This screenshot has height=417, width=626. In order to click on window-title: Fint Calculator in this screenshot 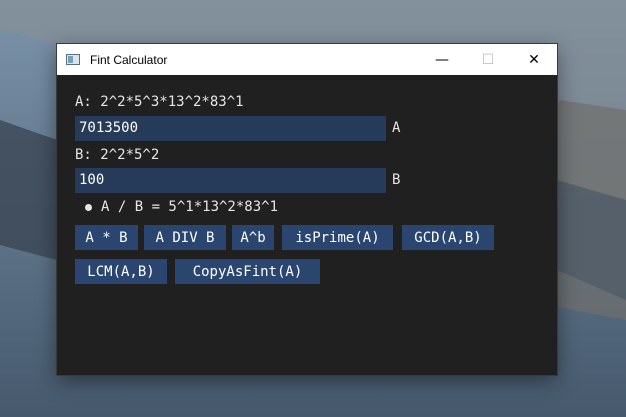, I will do `click(129, 59)`.